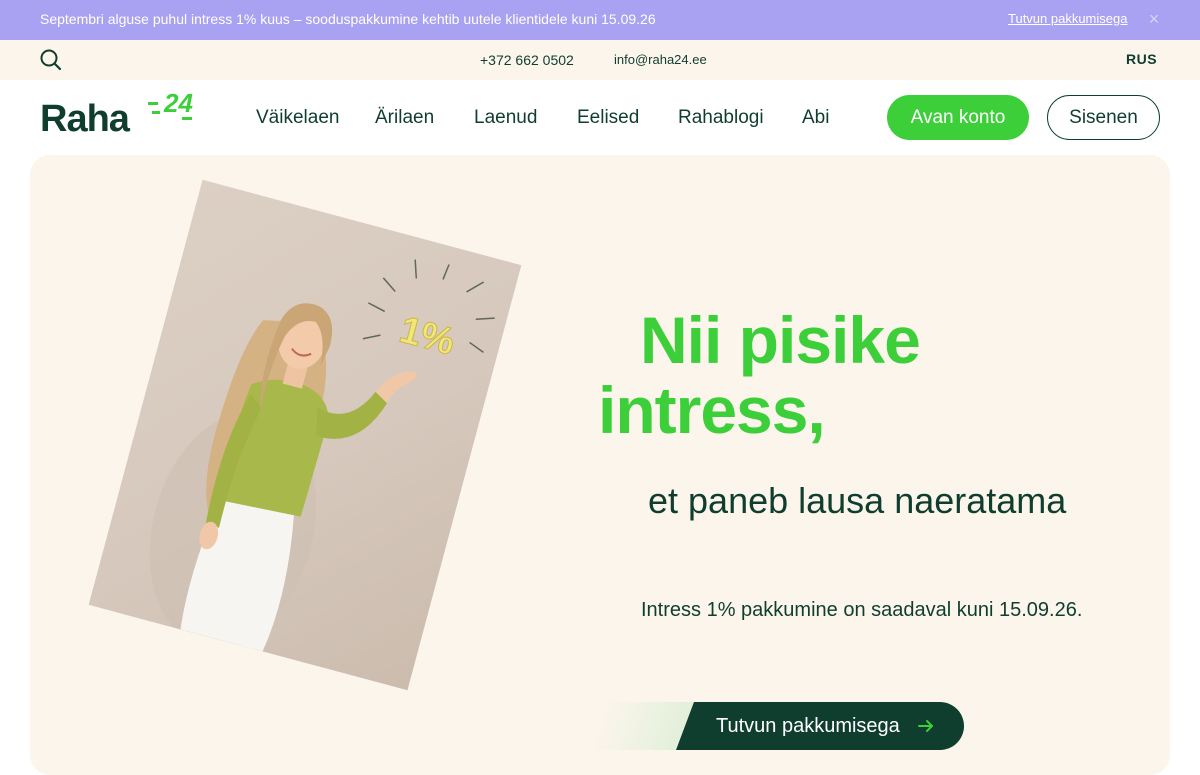  What do you see at coordinates (958, 117) in the screenshot?
I see `open-account-button: Avan konto` at bounding box center [958, 117].